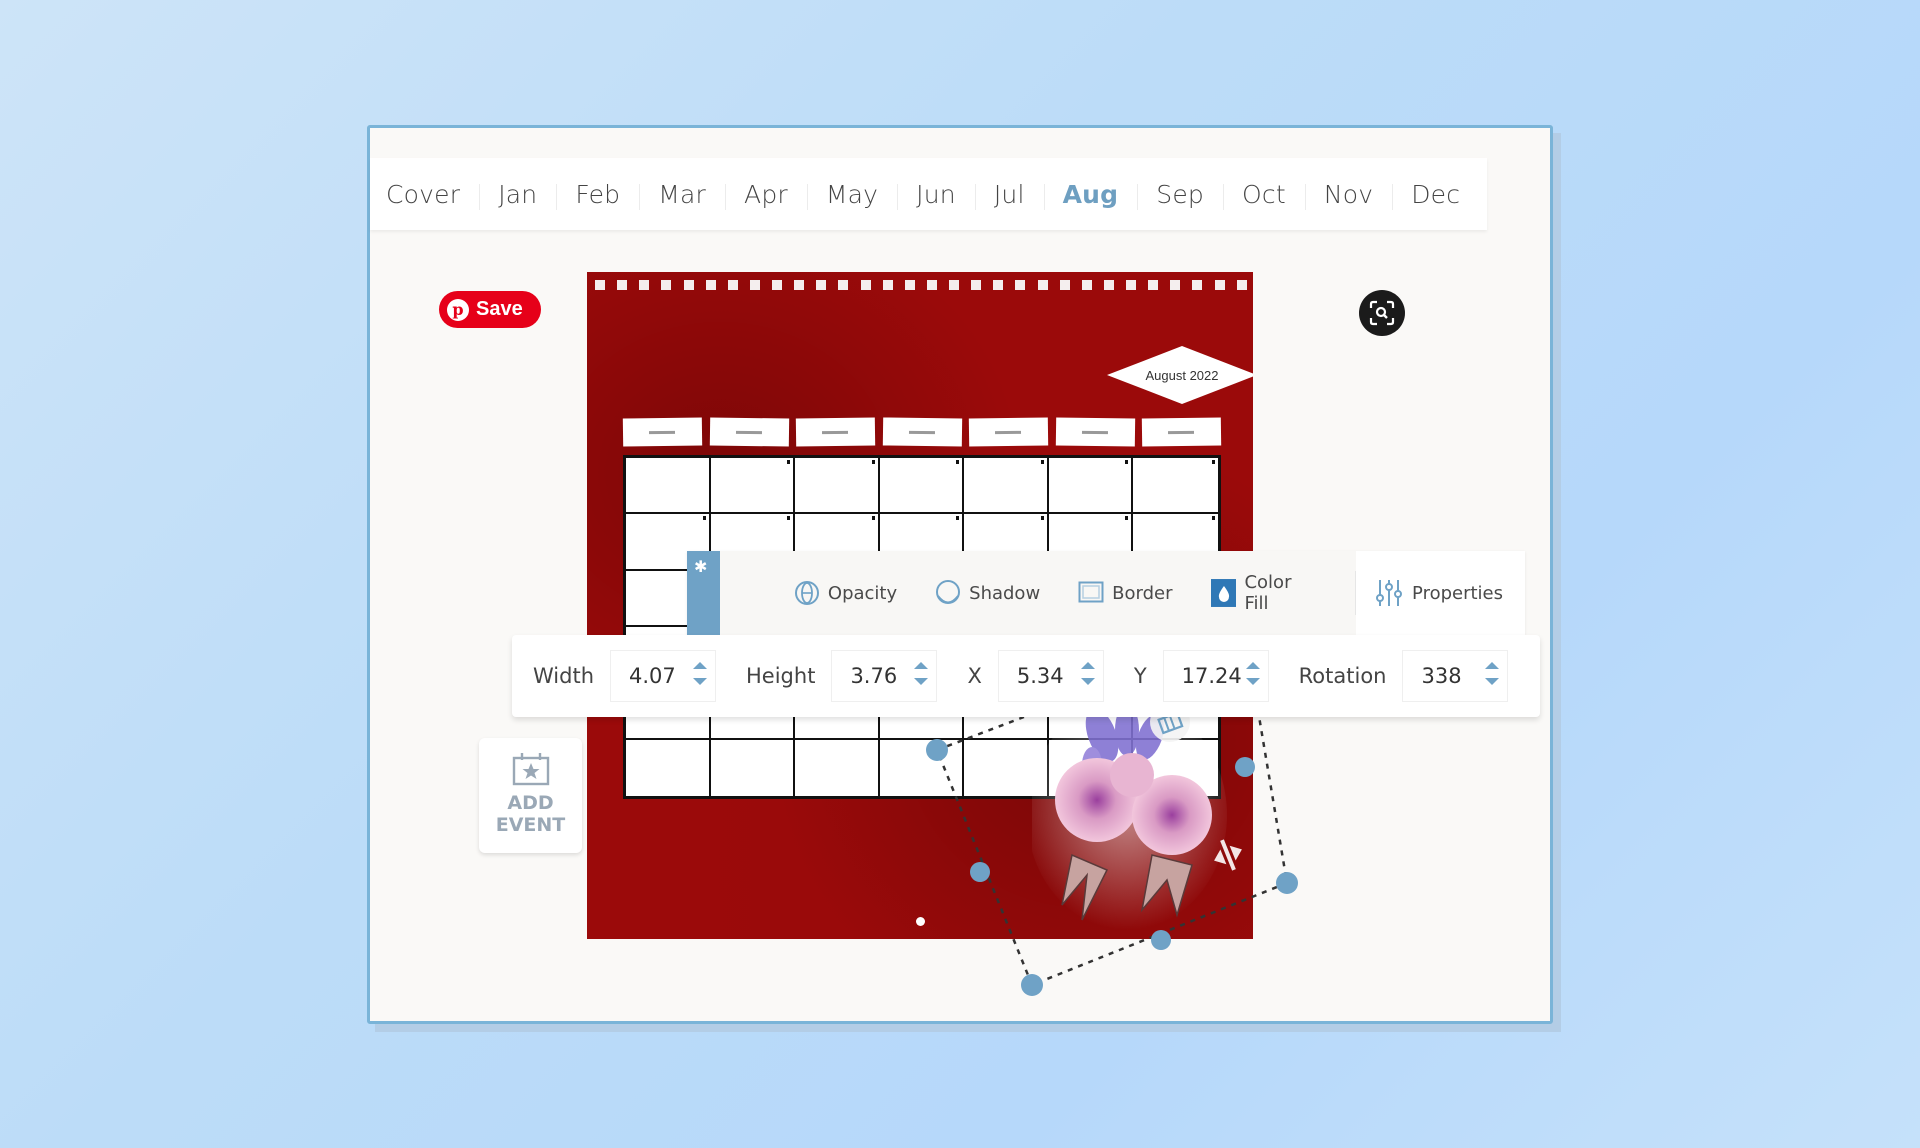 The width and height of the screenshot is (1920, 1148). I want to click on x-stepper, so click(1087, 673).